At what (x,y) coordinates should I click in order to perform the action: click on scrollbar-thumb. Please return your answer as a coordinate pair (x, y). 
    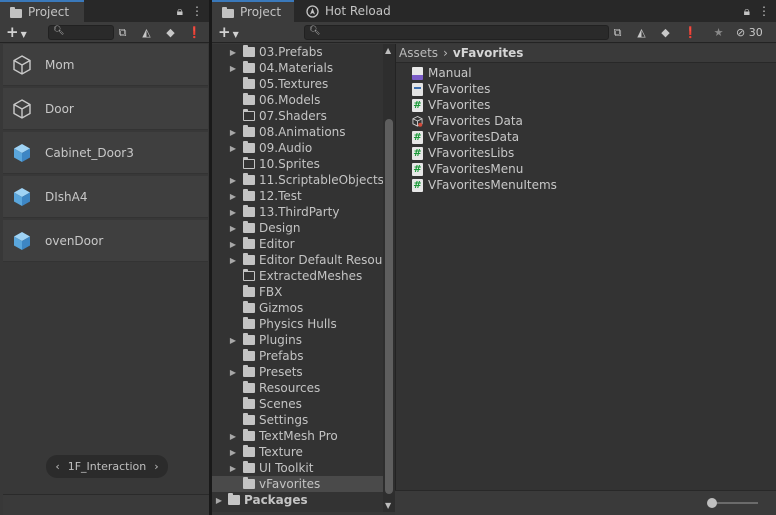
    Looking at the image, I should click on (389, 306).